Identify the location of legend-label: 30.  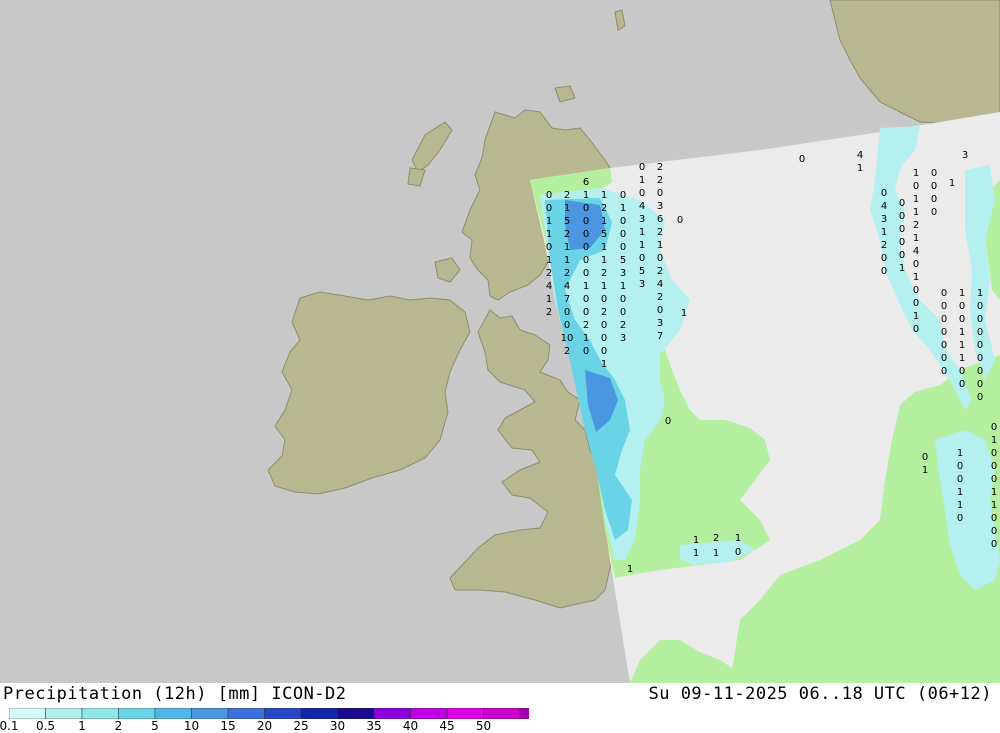
(337, 726).